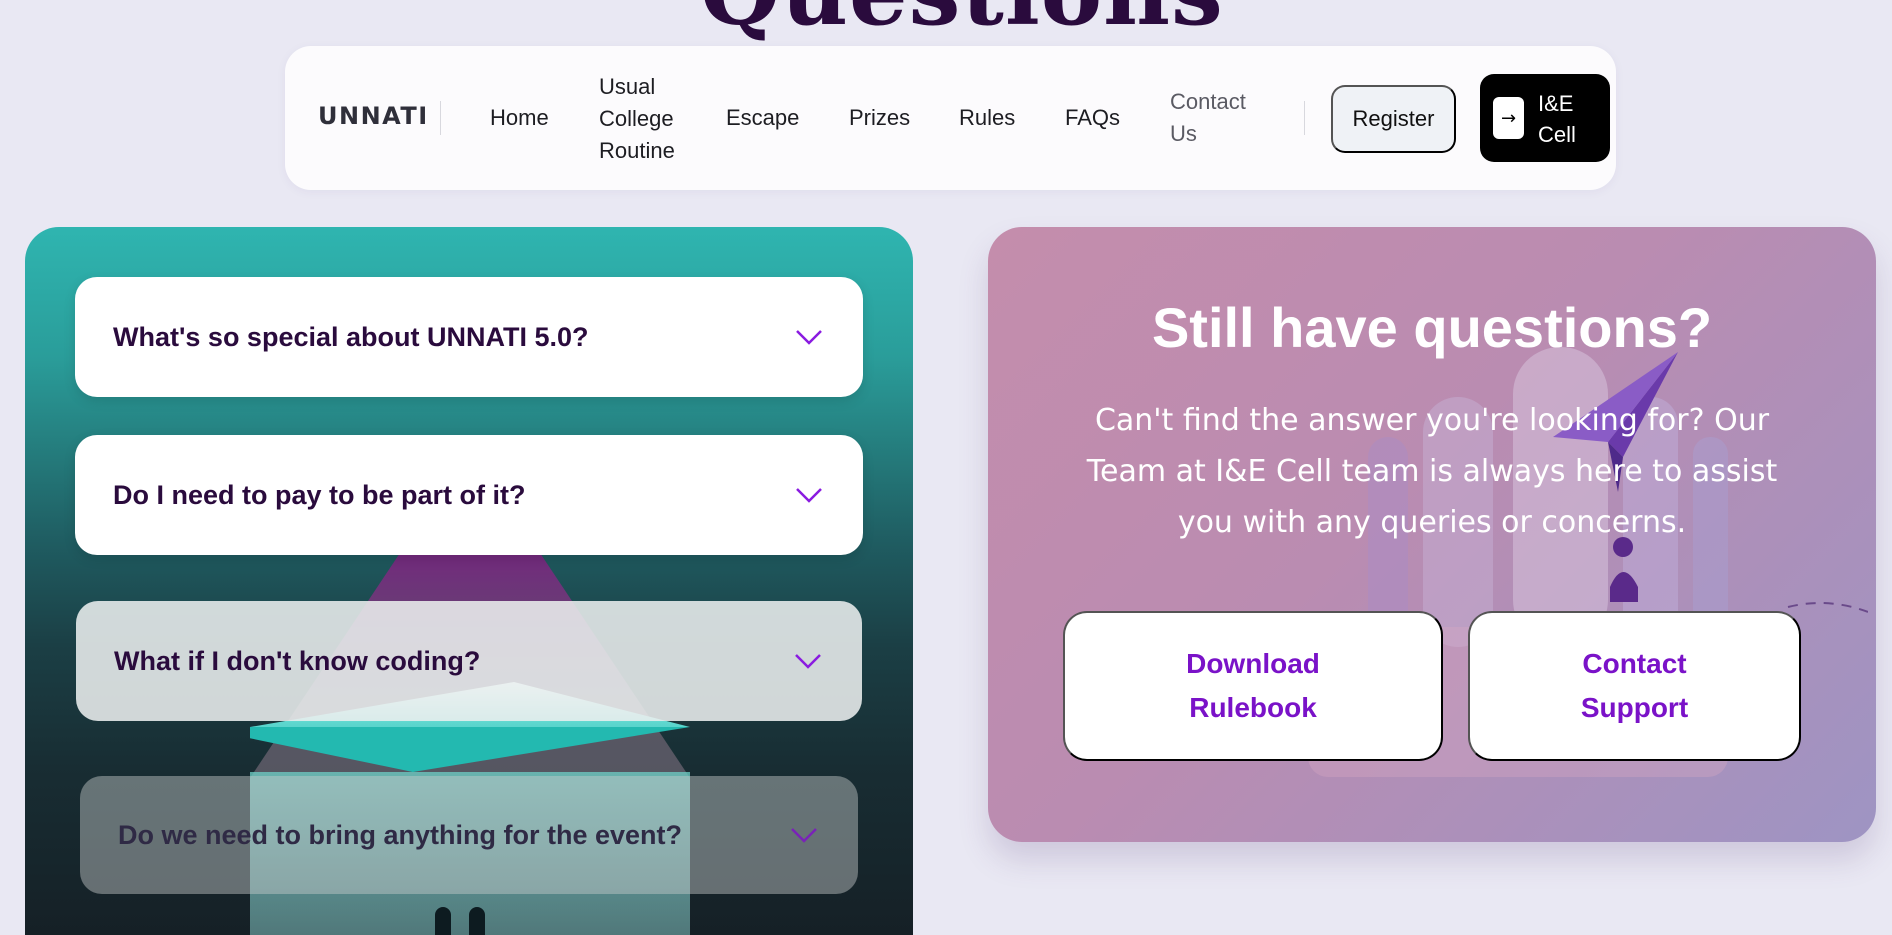 The height and width of the screenshot is (935, 1892). I want to click on ie-cell-button: → I&E Cell, so click(1545, 118).